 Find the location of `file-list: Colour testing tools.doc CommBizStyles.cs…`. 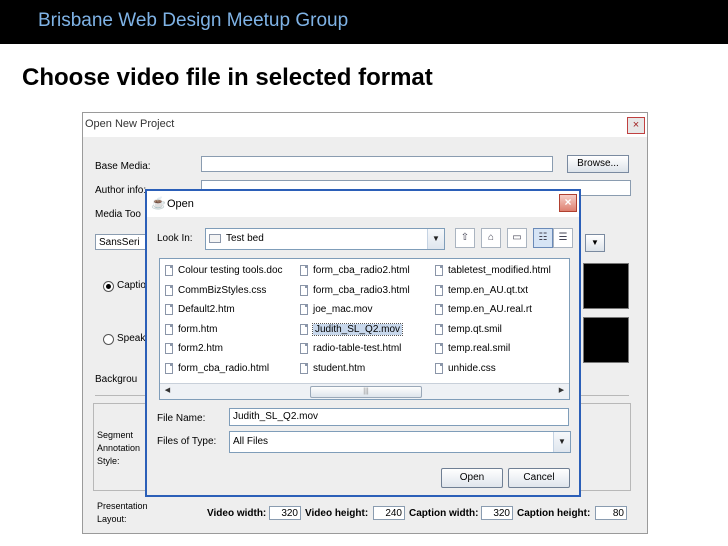

file-list: Colour testing tools.doc CommBizStyles.cs… is located at coordinates (364, 329).